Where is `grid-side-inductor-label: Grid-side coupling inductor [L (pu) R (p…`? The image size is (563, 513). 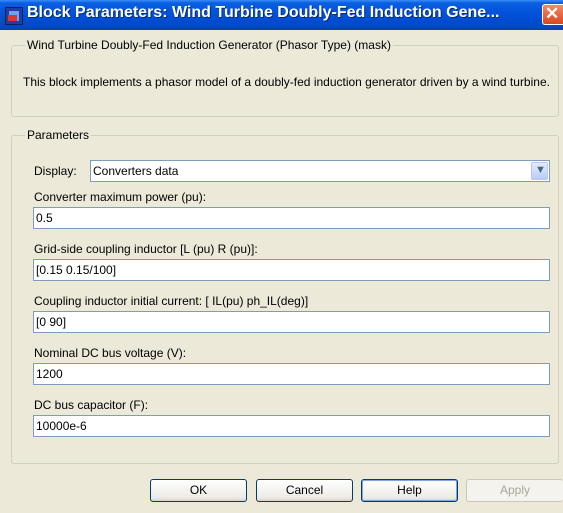
grid-side-inductor-label: Grid-side coupling inductor [L (pu) R (p… is located at coordinates (146, 249).